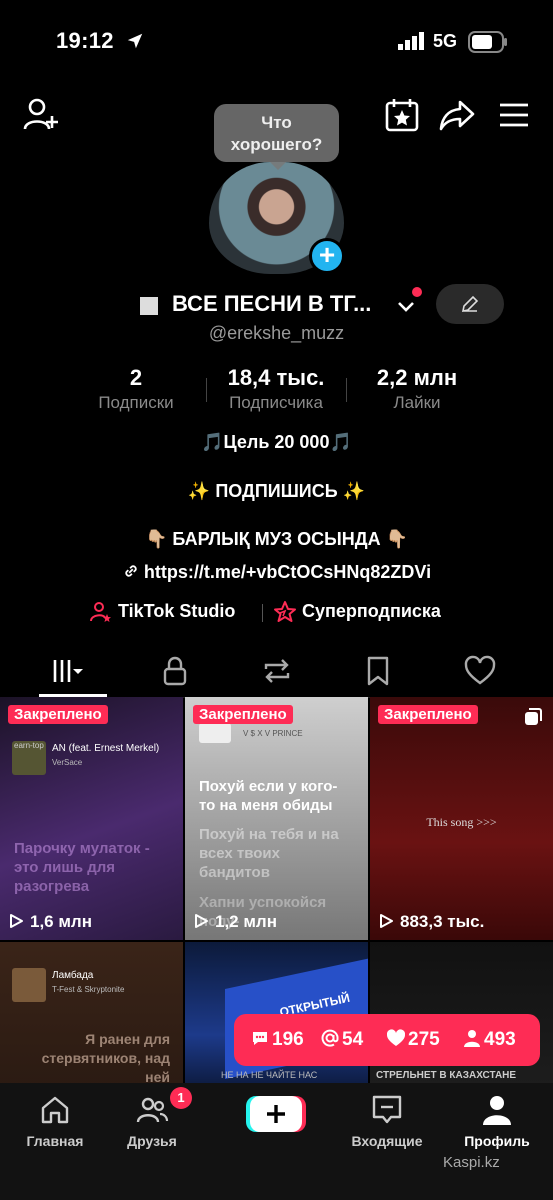 This screenshot has width=553, height=1200. What do you see at coordinates (269, 1075) in the screenshot?
I see `bottom-text: НЕ НА НЕ ЧАЙТЕ НАС` at bounding box center [269, 1075].